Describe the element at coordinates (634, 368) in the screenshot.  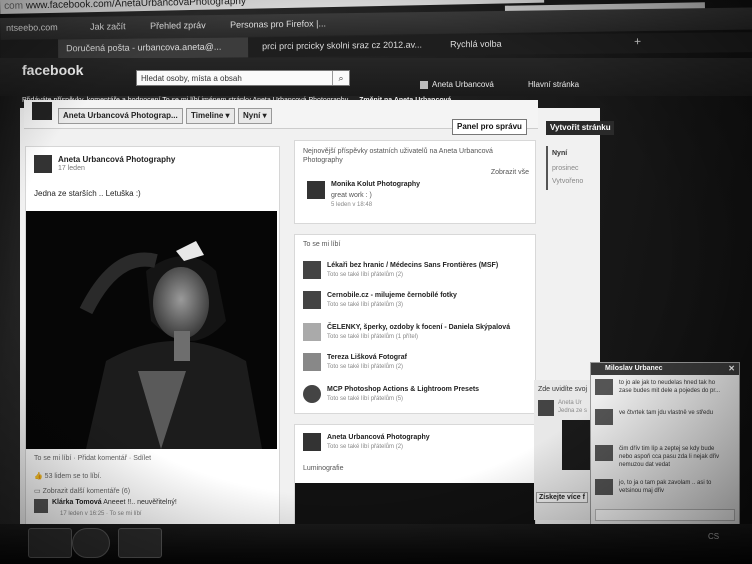
I see `chat-contact-name: Miloslav Urbanec` at that location.